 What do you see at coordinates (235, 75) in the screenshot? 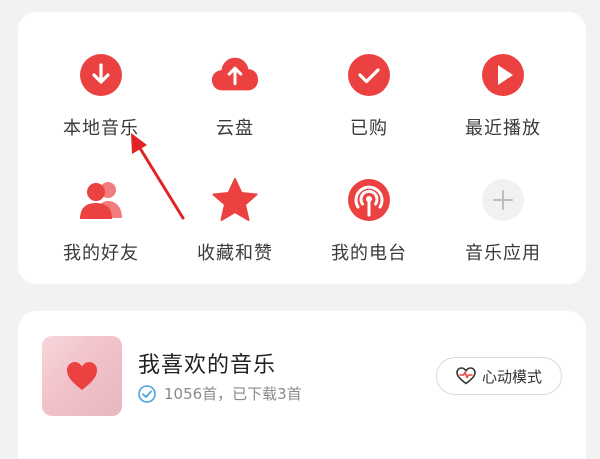
I see `cloud-upload-icon` at bounding box center [235, 75].